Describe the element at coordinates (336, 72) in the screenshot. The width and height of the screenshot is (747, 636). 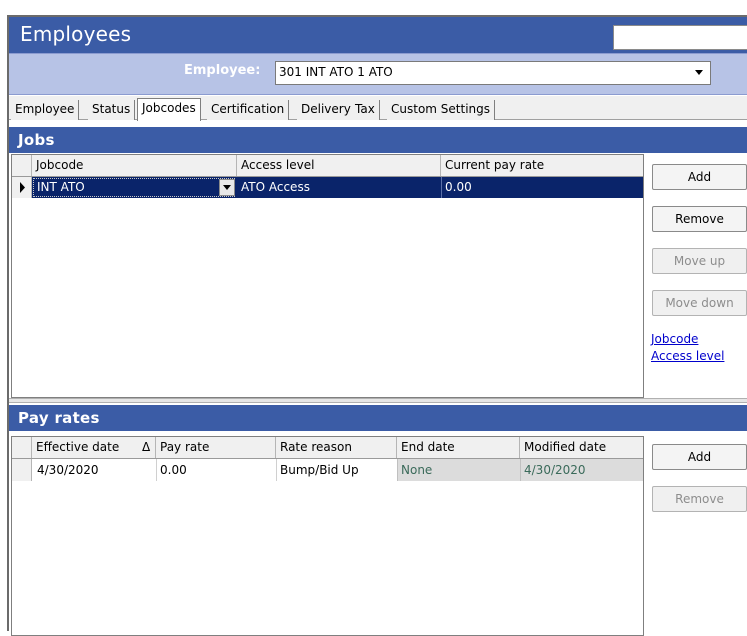
I see `employee-dropdown-value: 301 INT ATO 1 ATO` at that location.